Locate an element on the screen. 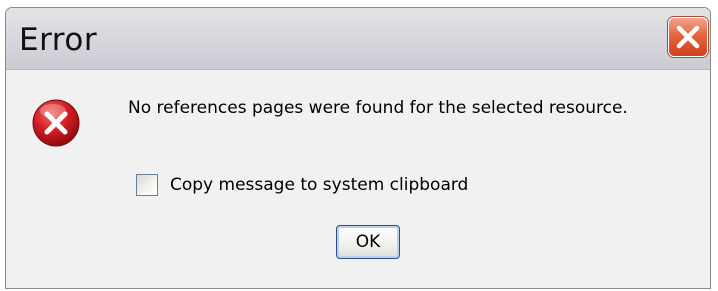  error-icon is located at coordinates (56, 123).